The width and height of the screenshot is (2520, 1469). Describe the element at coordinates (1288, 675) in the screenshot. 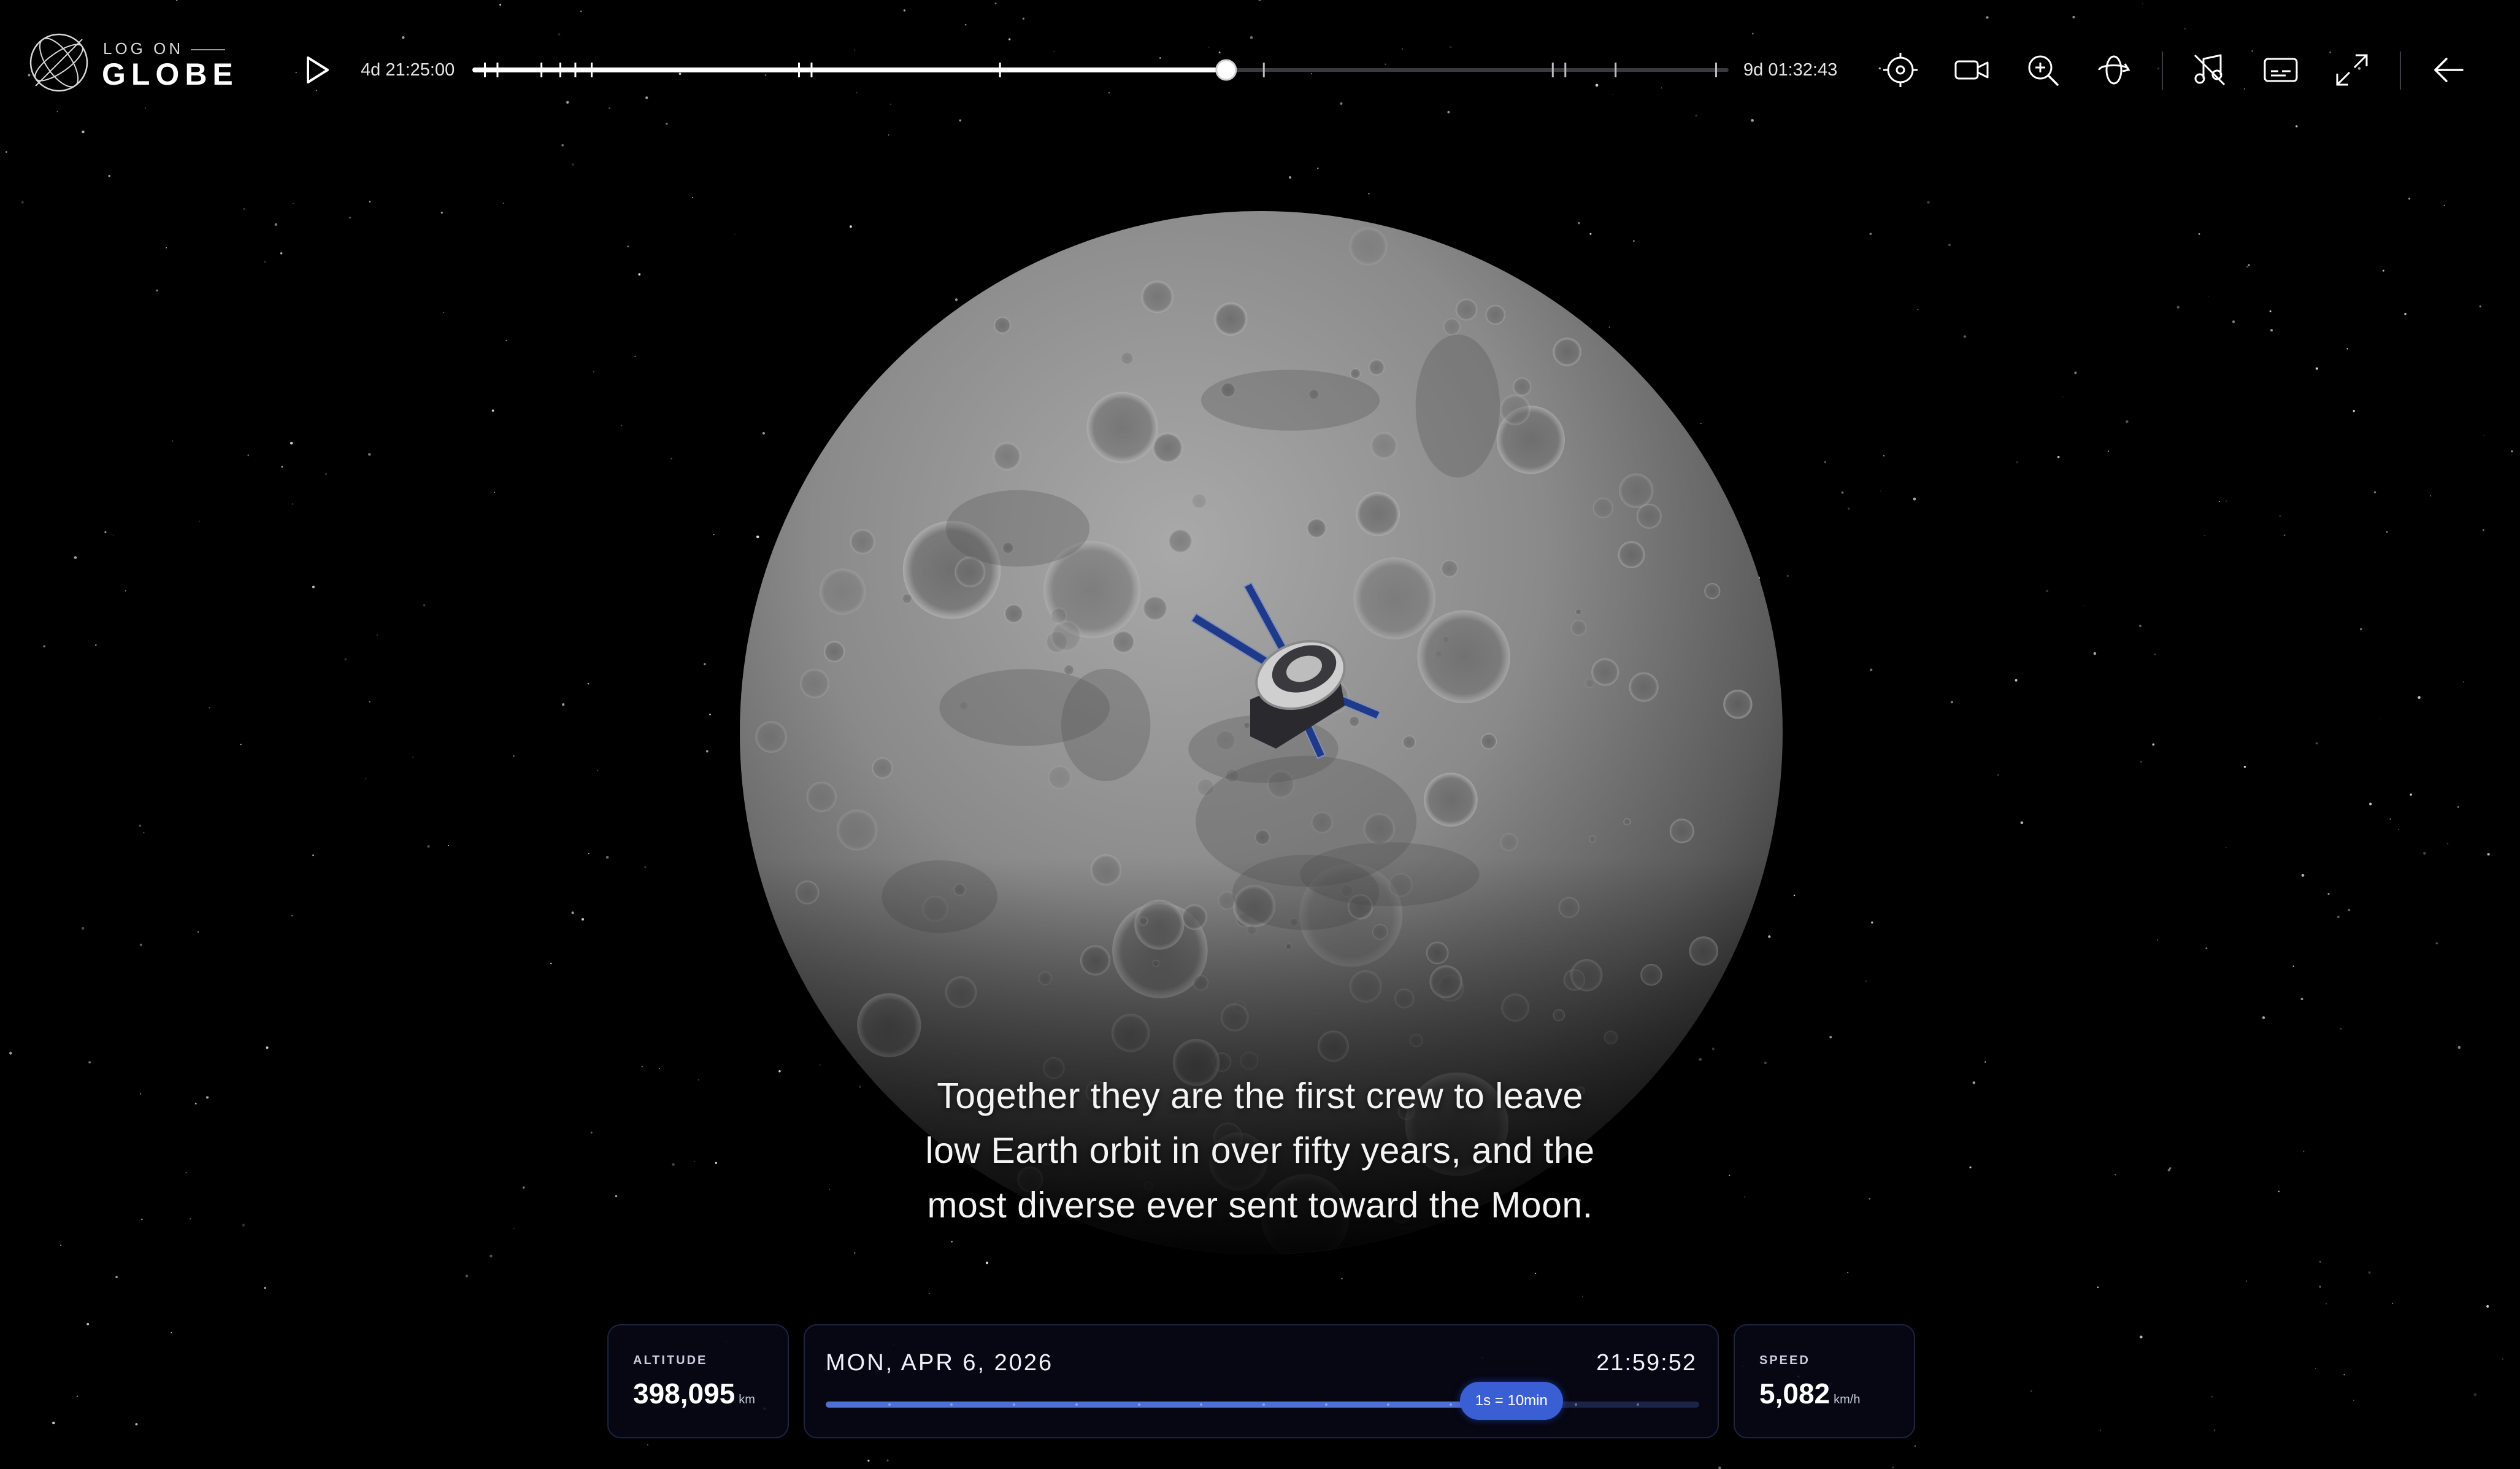

I see `orion-capsule` at that location.